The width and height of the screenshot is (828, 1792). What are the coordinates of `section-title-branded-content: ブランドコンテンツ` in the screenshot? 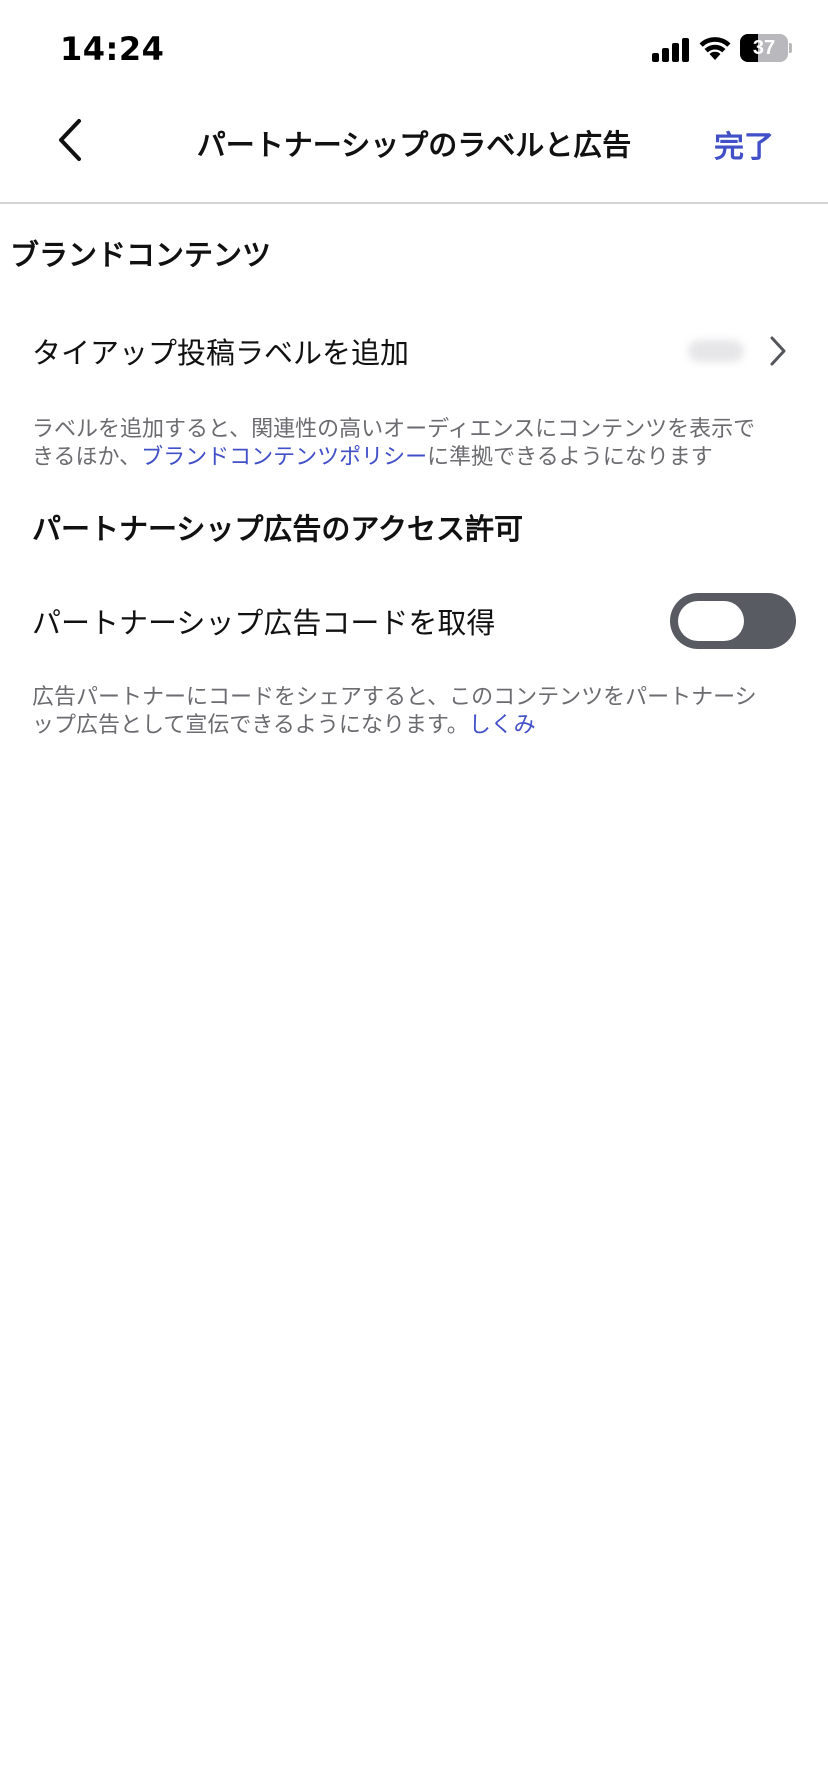 It's located at (141, 255).